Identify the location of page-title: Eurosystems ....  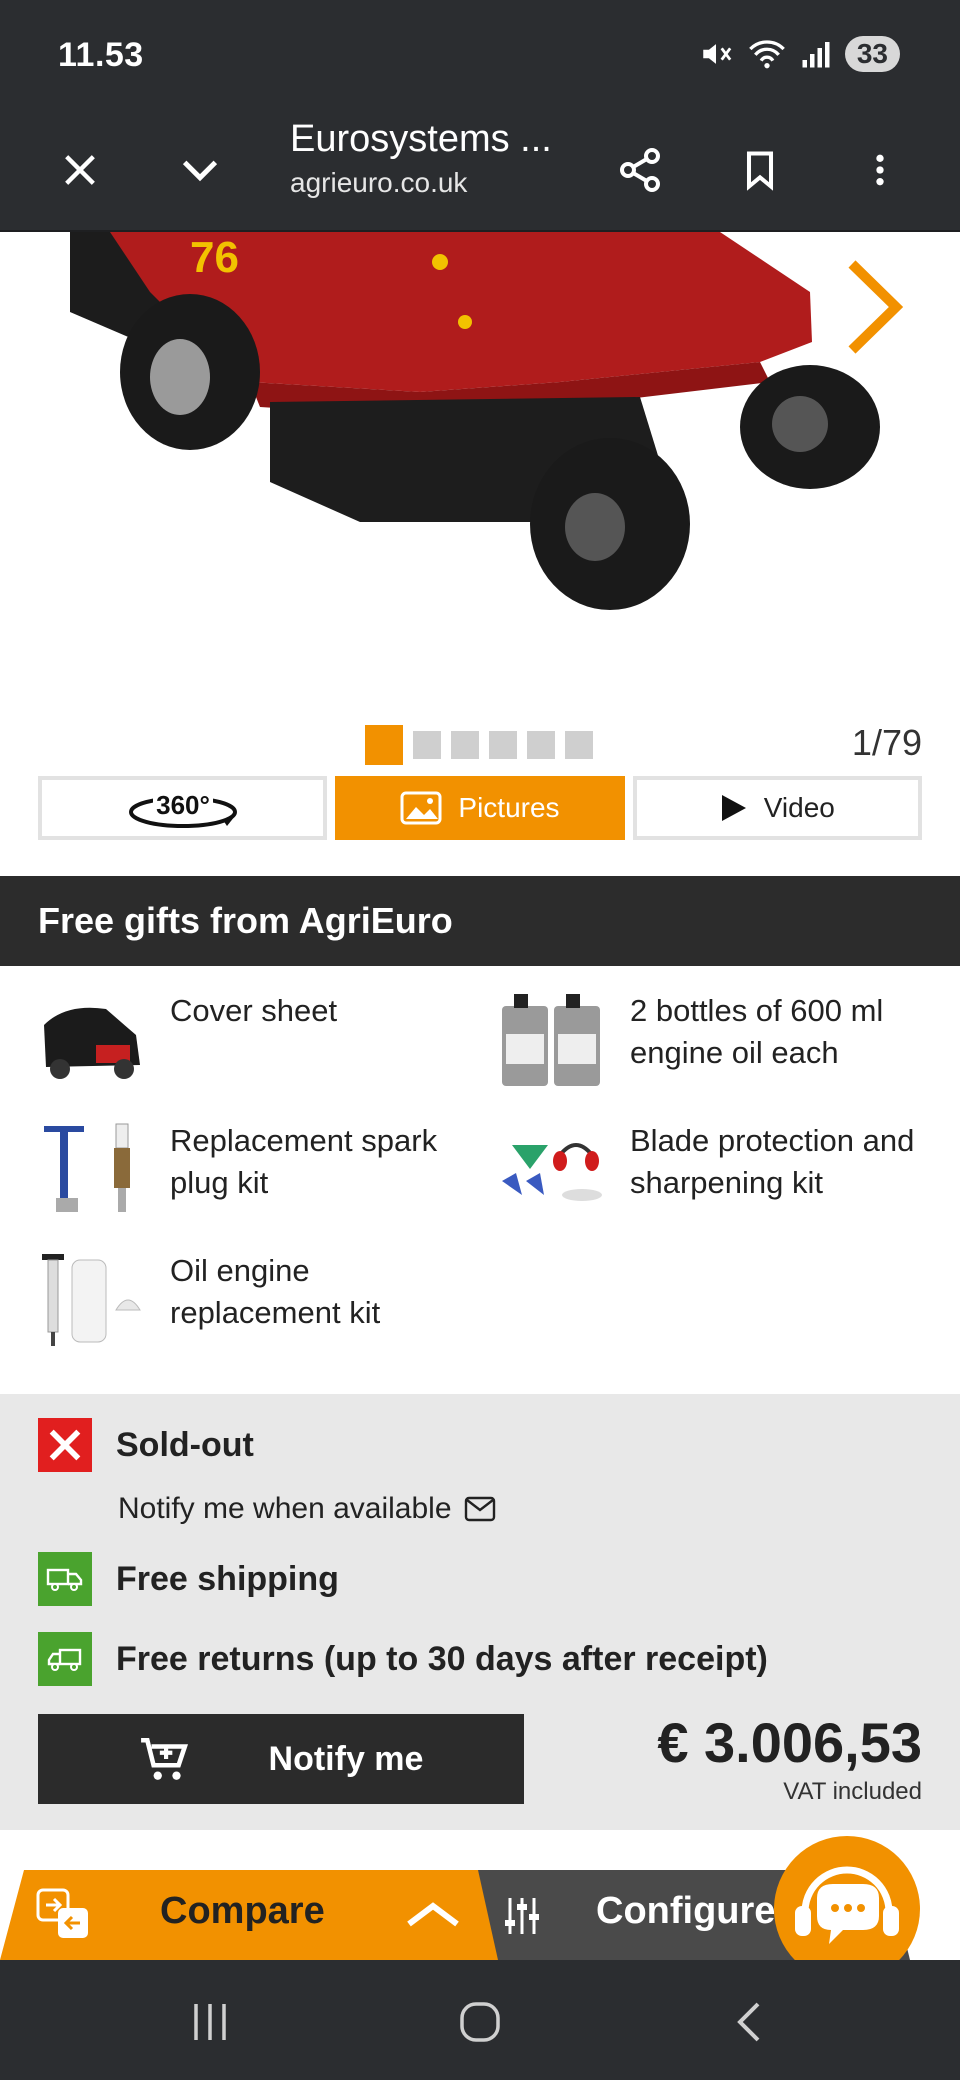
(421, 139).